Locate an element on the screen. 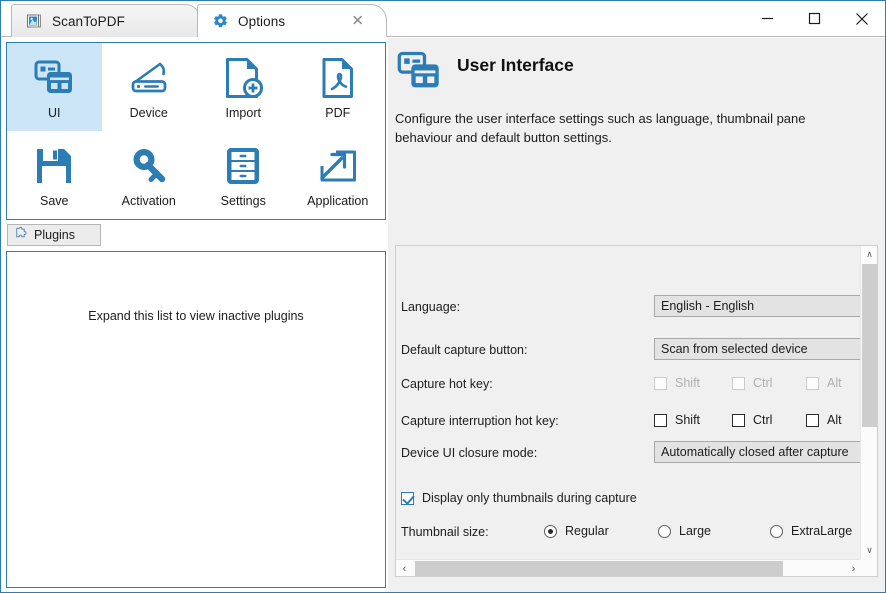  language-label: Language: is located at coordinates (431, 307).